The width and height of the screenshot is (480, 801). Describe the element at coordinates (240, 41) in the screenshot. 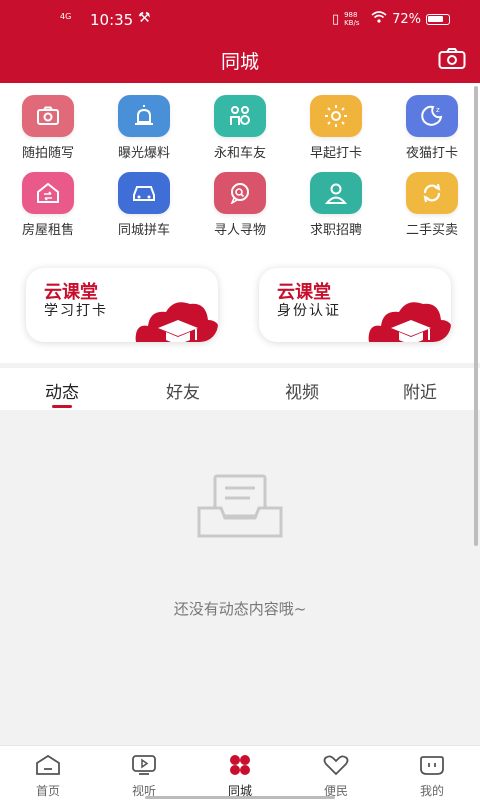

I see `app-header: 4G 10:35 ⚒ ▯ 988 KB/s 72% 同城` at that location.